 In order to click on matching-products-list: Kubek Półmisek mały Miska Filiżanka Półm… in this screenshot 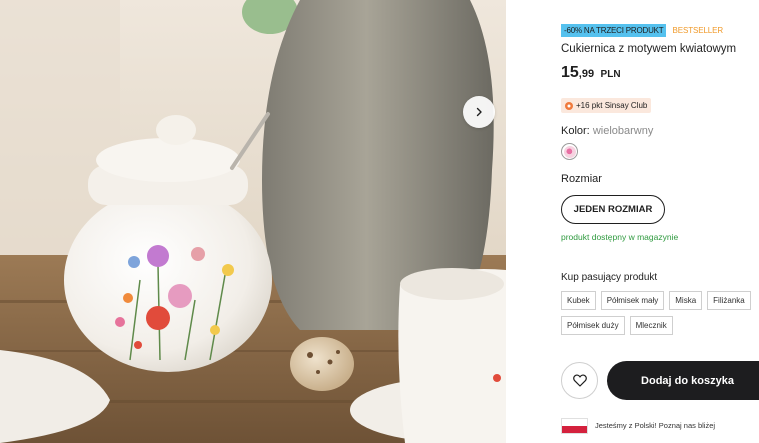, I will do `click(660, 313)`.